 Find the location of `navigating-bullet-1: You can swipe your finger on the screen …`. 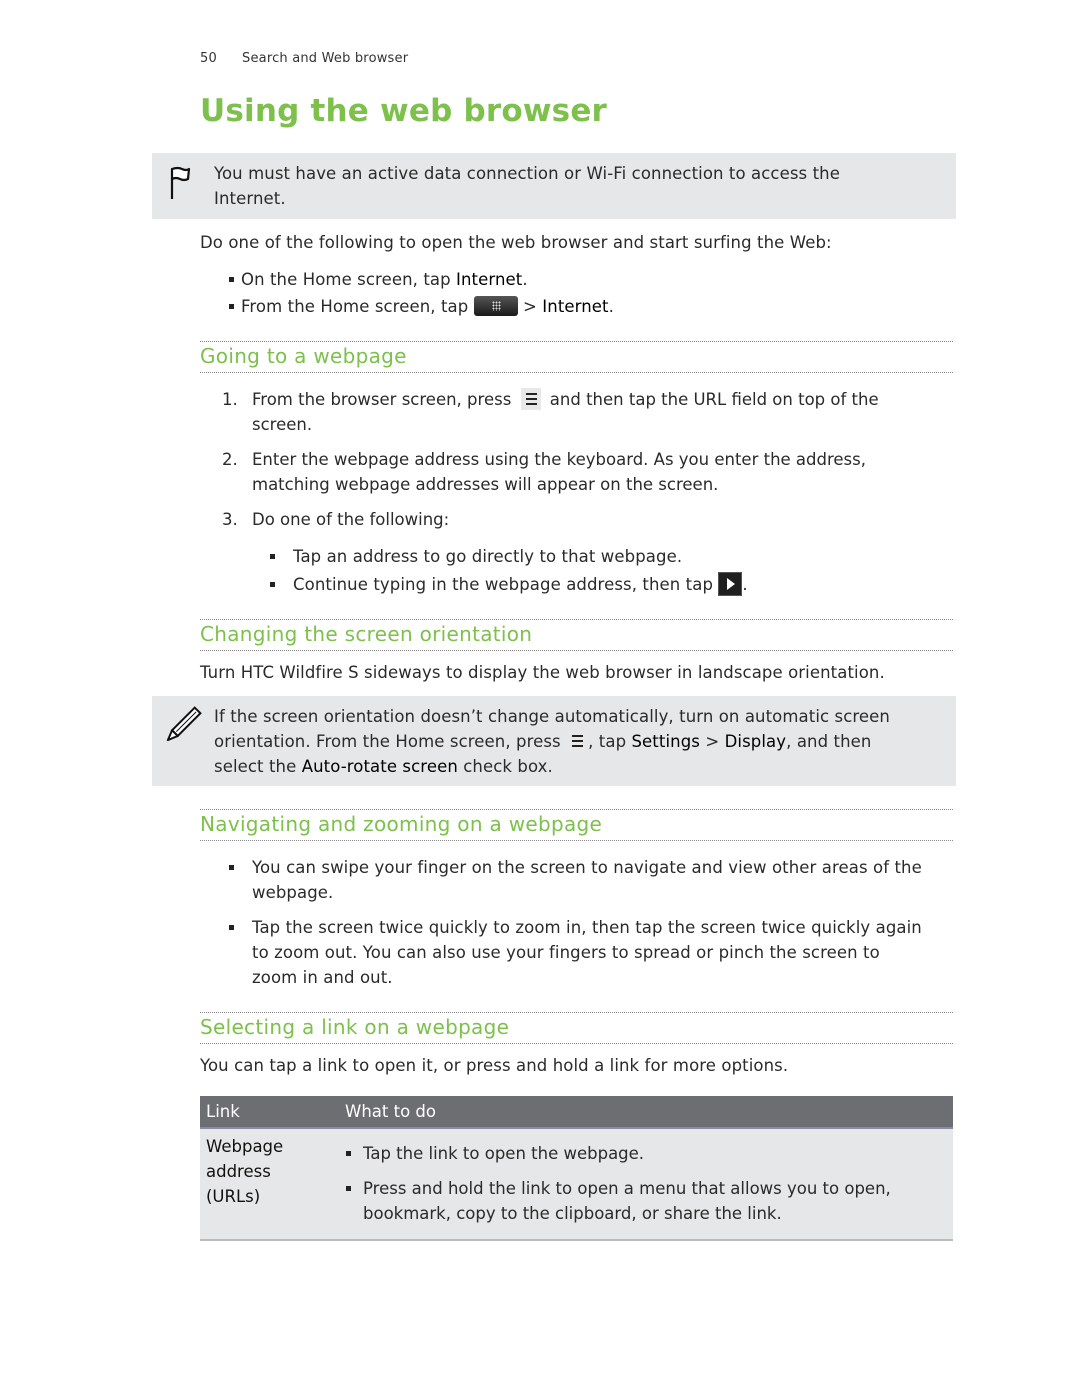

navigating-bullet-1: You can swipe your finger on the screen … is located at coordinates (591, 880).